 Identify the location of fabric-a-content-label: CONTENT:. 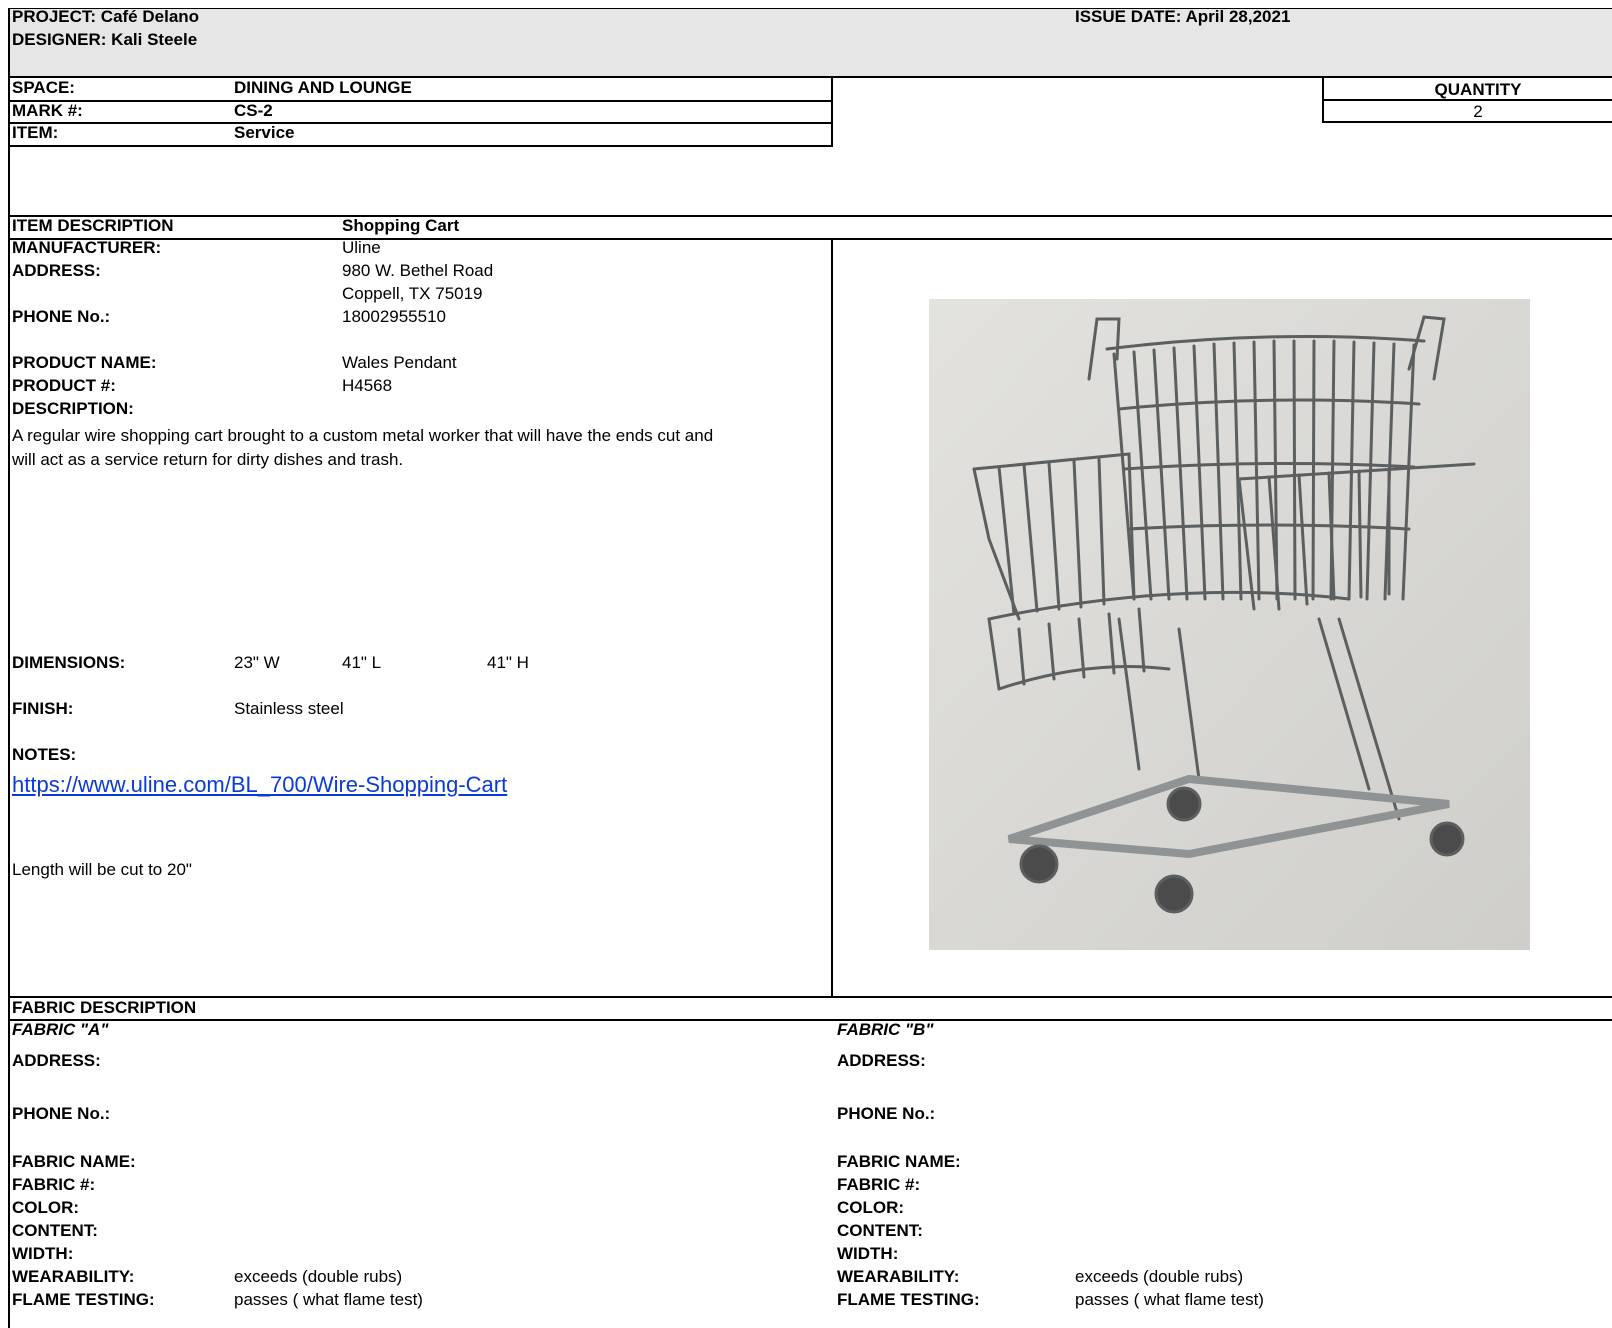
(55, 1230).